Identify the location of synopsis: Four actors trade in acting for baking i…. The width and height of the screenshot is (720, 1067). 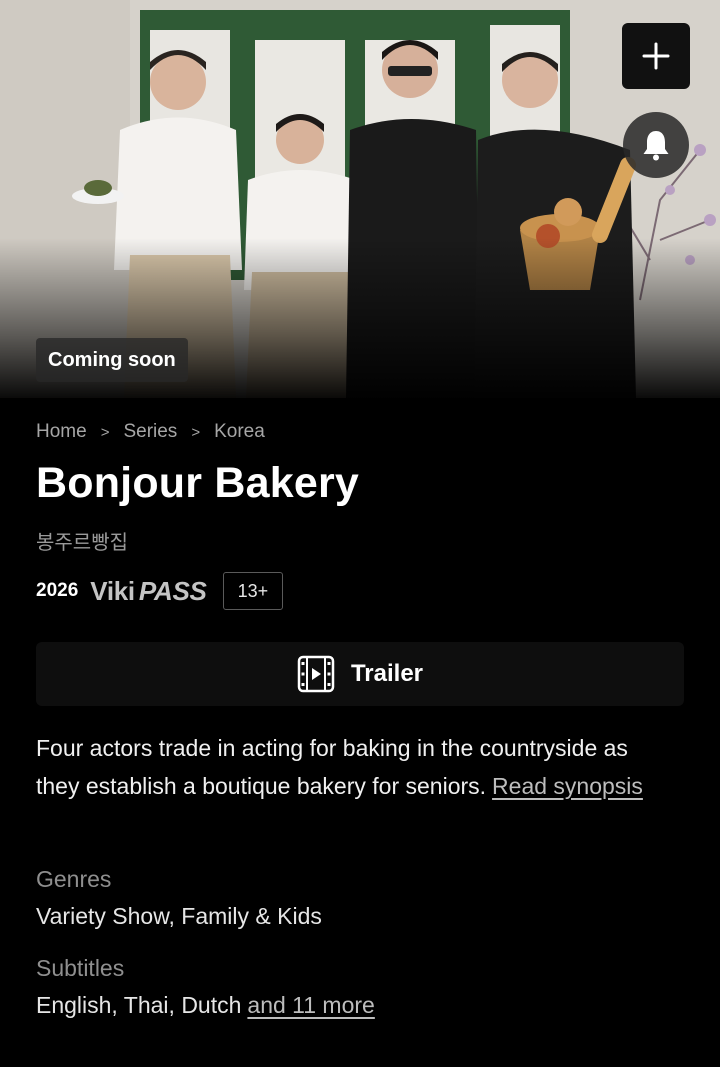
(356, 767).